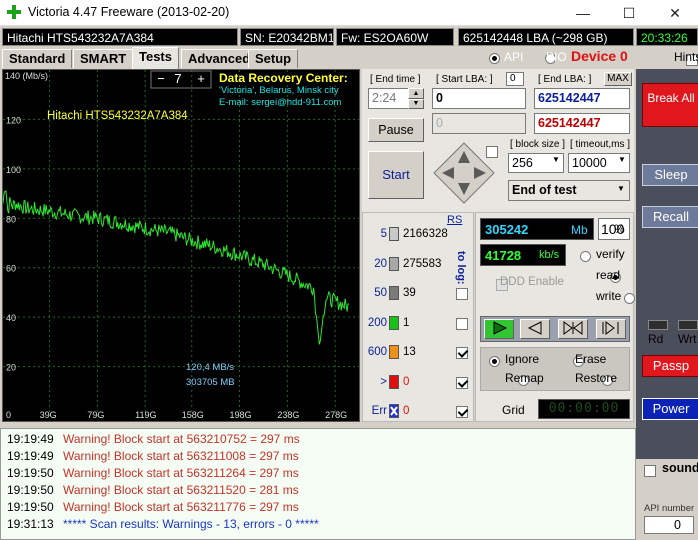  What do you see at coordinates (680, 468) in the screenshot?
I see `sound-label: sound` at bounding box center [680, 468].